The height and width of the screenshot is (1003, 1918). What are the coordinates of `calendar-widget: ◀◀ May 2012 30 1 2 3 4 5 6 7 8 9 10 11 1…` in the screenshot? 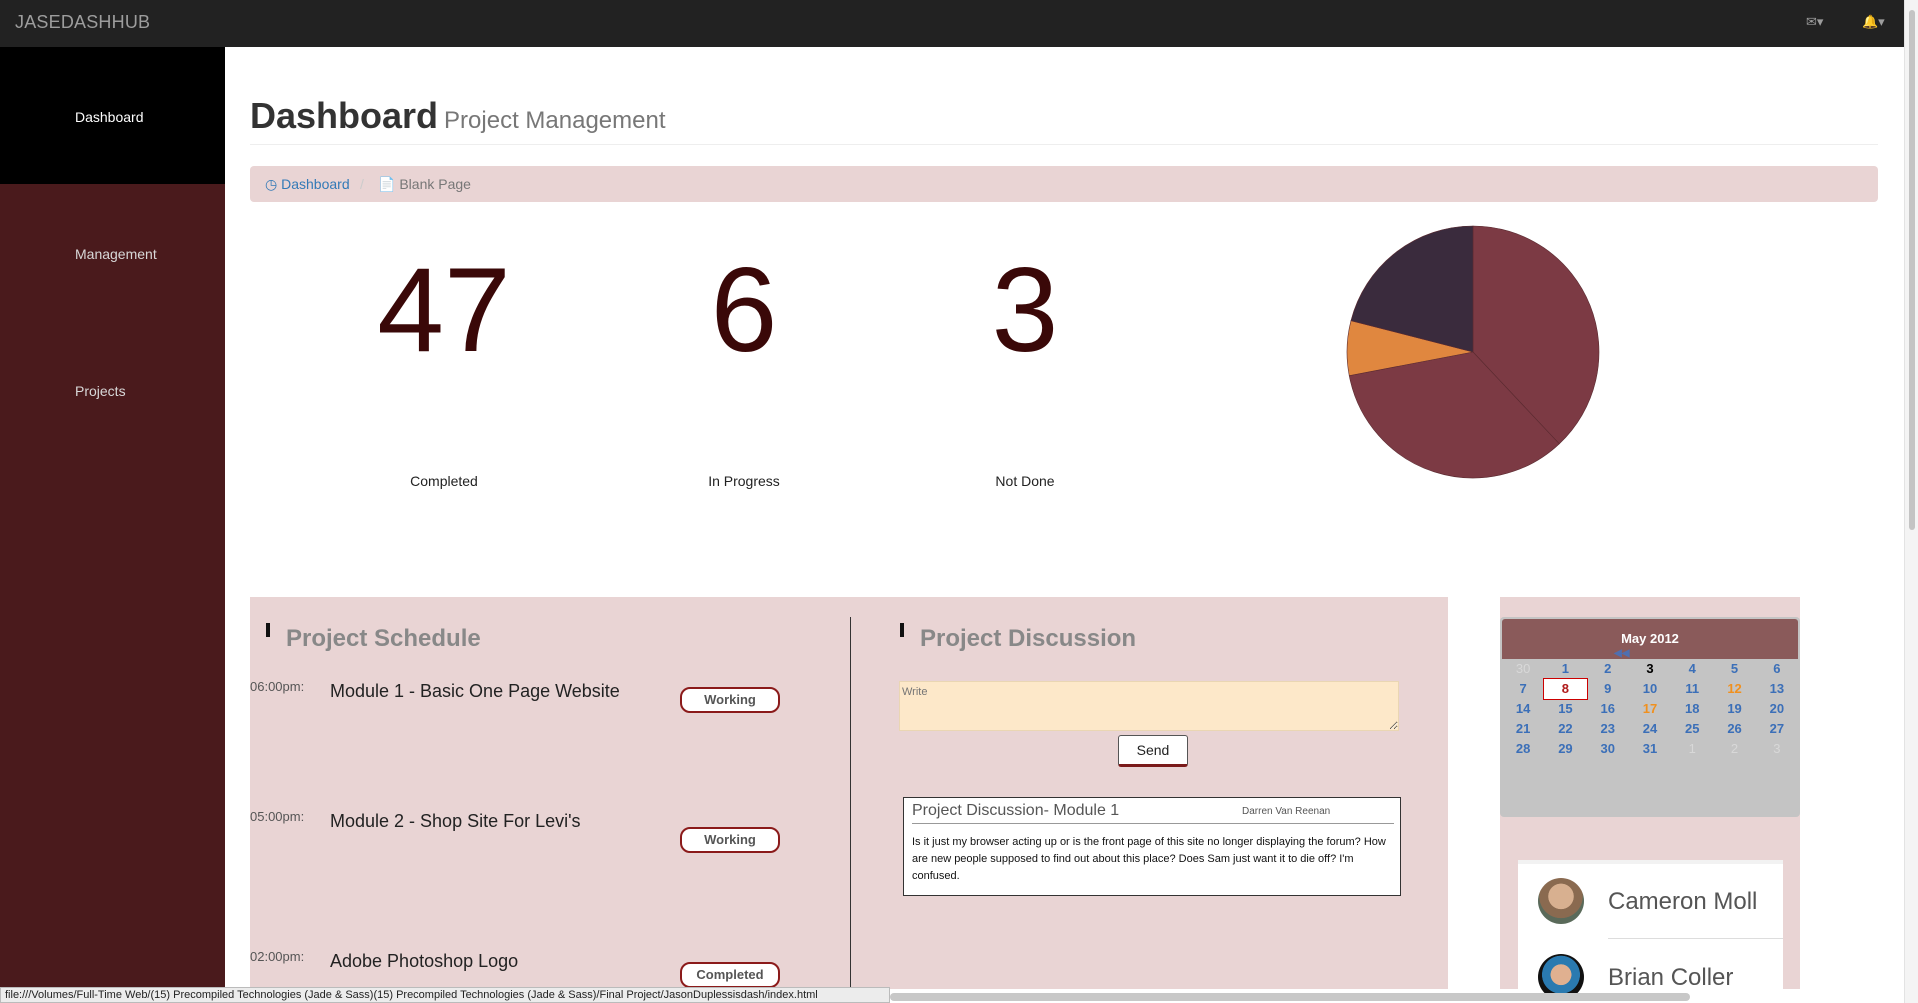 It's located at (1650, 717).